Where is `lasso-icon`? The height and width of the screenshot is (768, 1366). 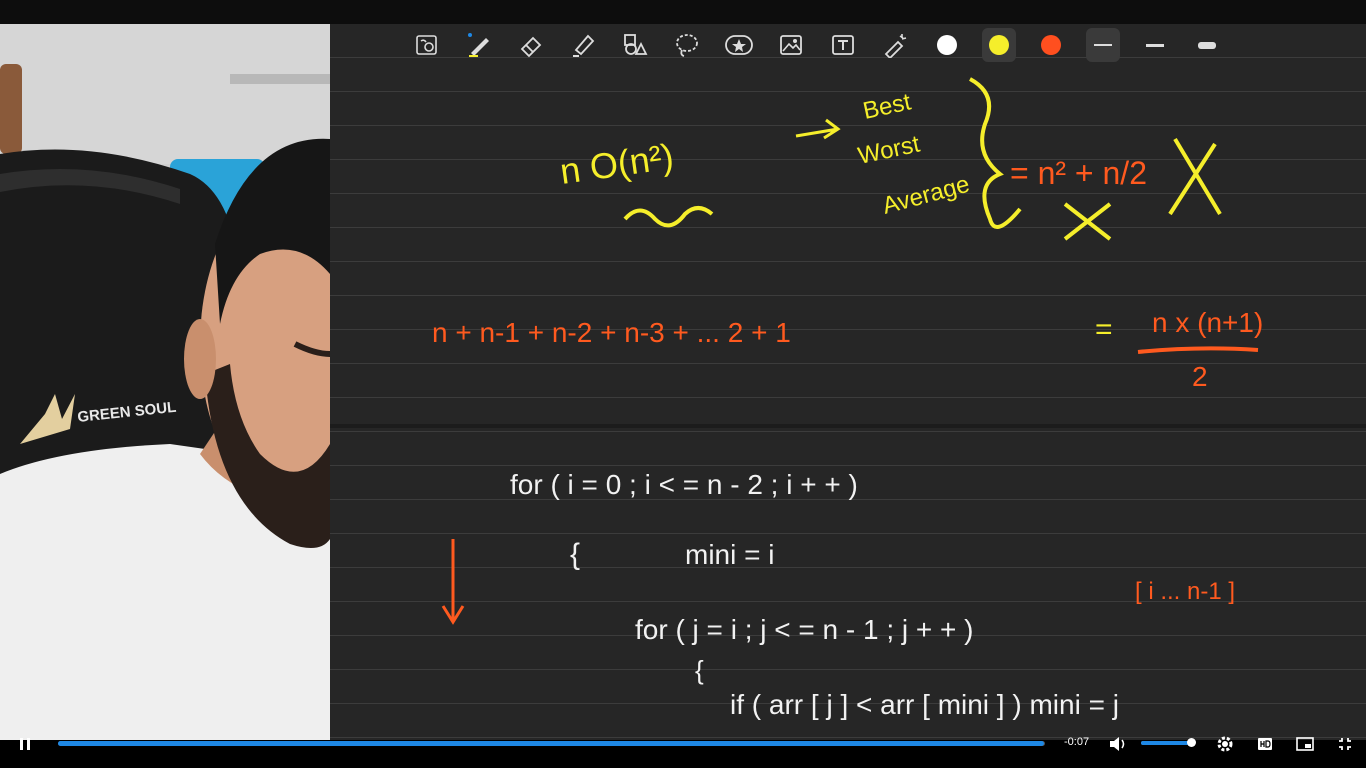 lasso-icon is located at coordinates (687, 45).